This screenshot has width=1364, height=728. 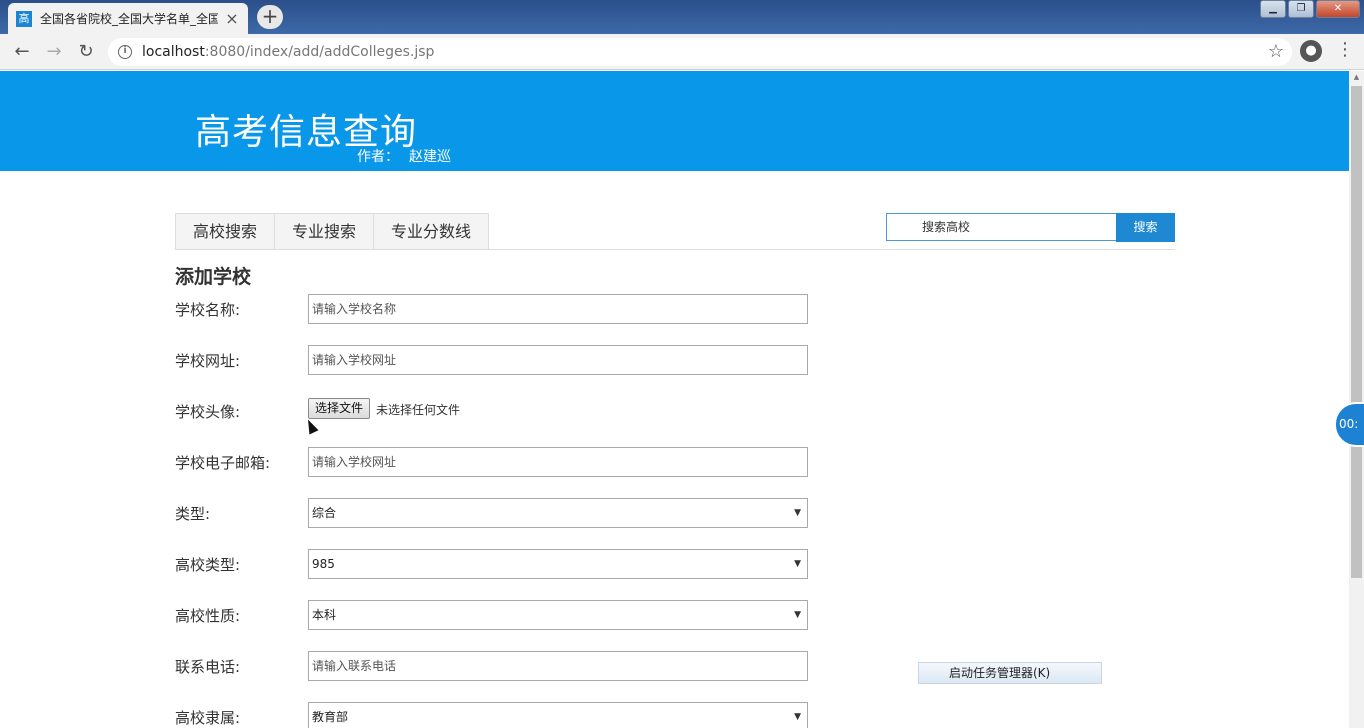 What do you see at coordinates (1001, 227) in the screenshot?
I see `search-input: 搜索高校` at bounding box center [1001, 227].